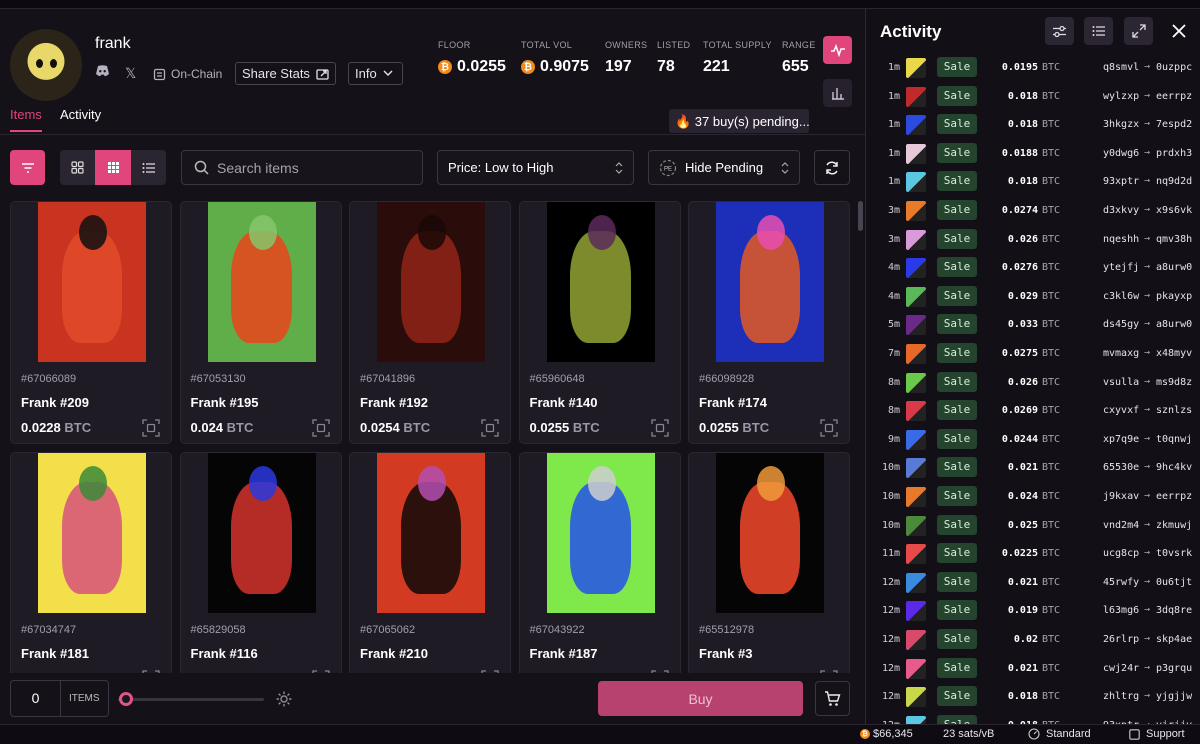 This screenshot has height=744, width=1200. Describe the element at coordinates (80, 118) in the screenshot. I see `tab-activity: Activity` at that location.